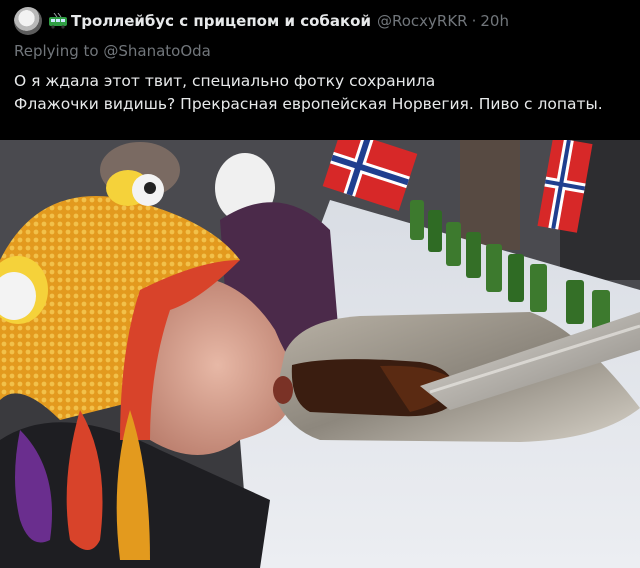  Describe the element at coordinates (28, 21) in the screenshot. I see `avatar` at that location.